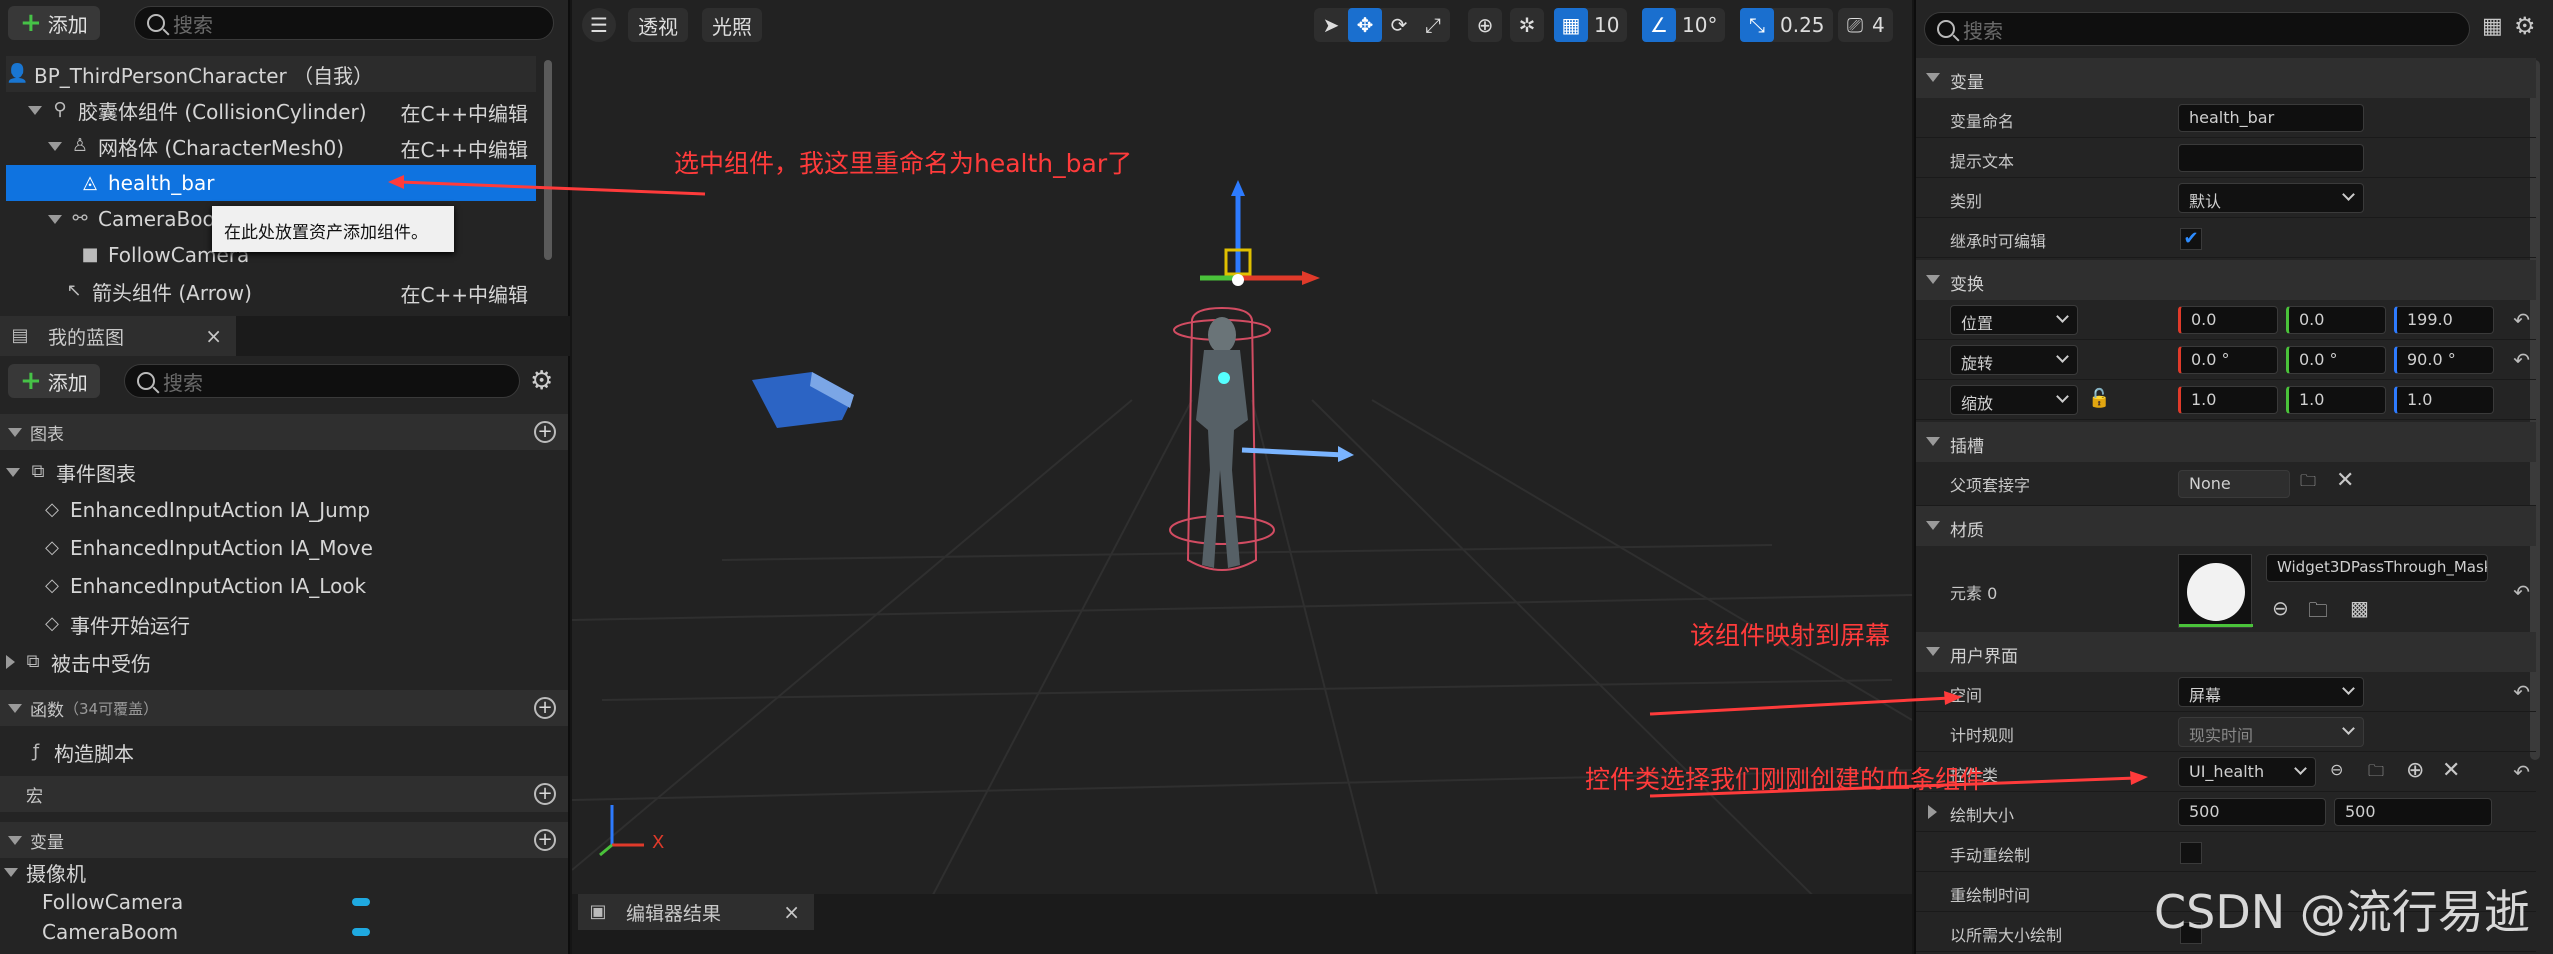  Describe the element at coordinates (1785, 779) in the screenshot. I see `annotation-widget-class: 控件类选择我们刚刚创建的血条组件` at that location.